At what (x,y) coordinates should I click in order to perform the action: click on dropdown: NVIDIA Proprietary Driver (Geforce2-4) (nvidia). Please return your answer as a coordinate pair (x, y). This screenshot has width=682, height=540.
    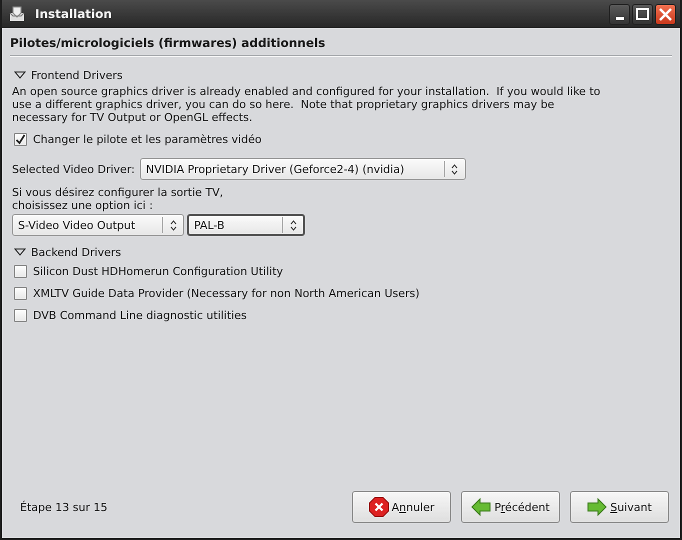
    Looking at the image, I should click on (303, 169).